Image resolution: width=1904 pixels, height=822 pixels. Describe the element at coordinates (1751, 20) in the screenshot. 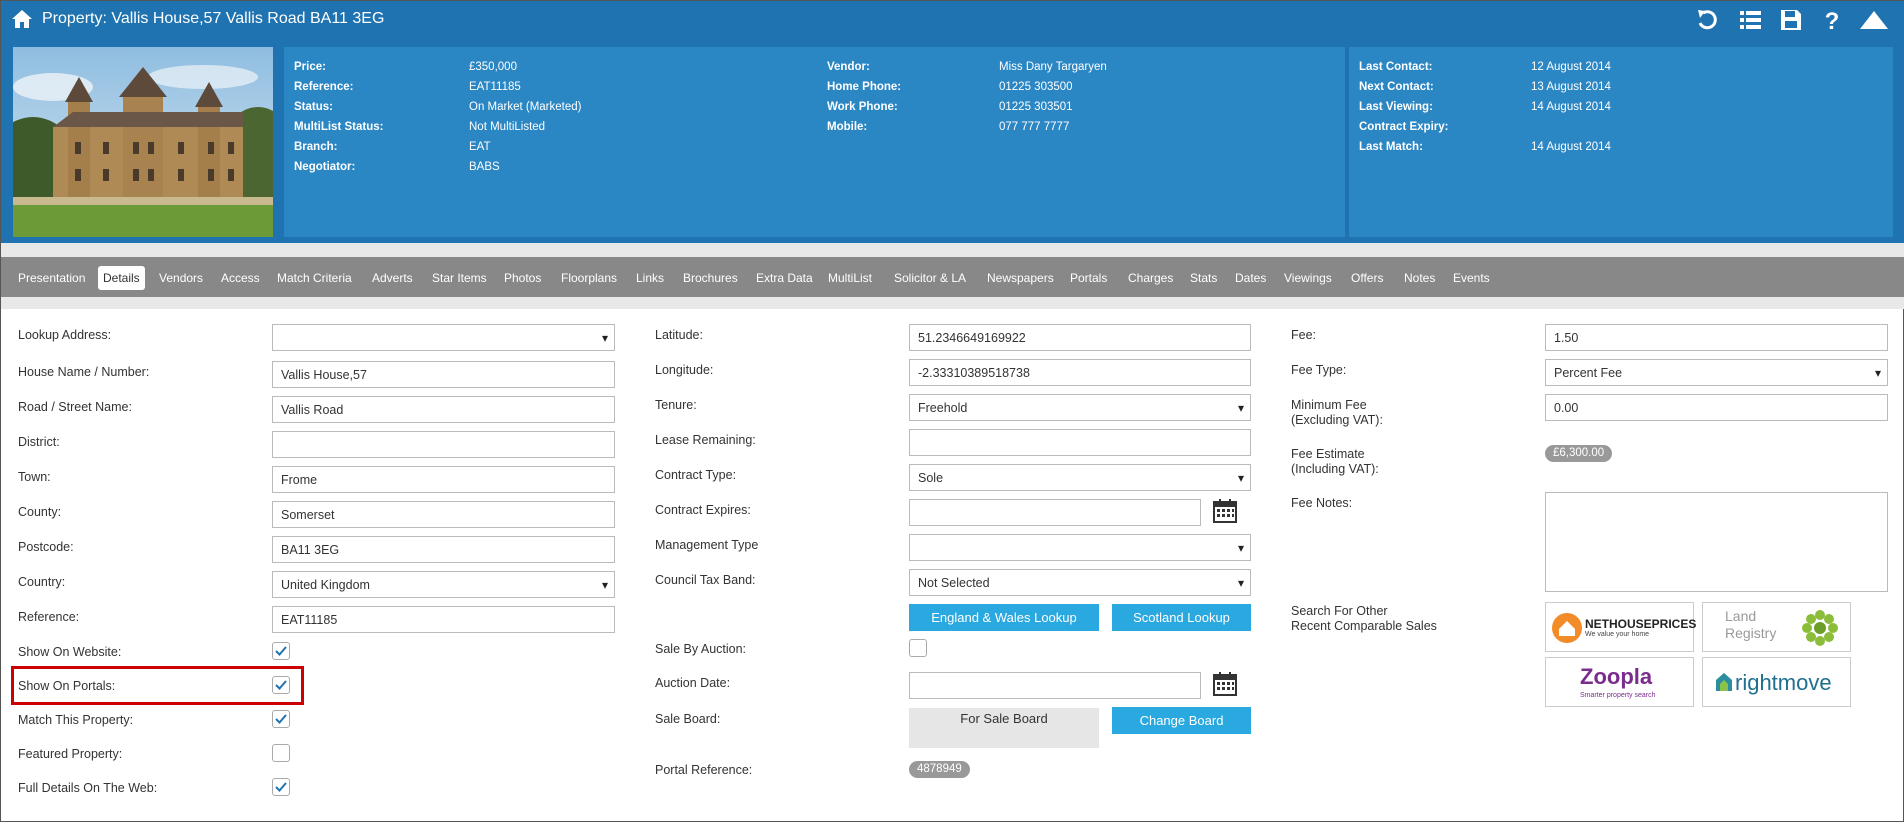

I see `list-icon` at that location.